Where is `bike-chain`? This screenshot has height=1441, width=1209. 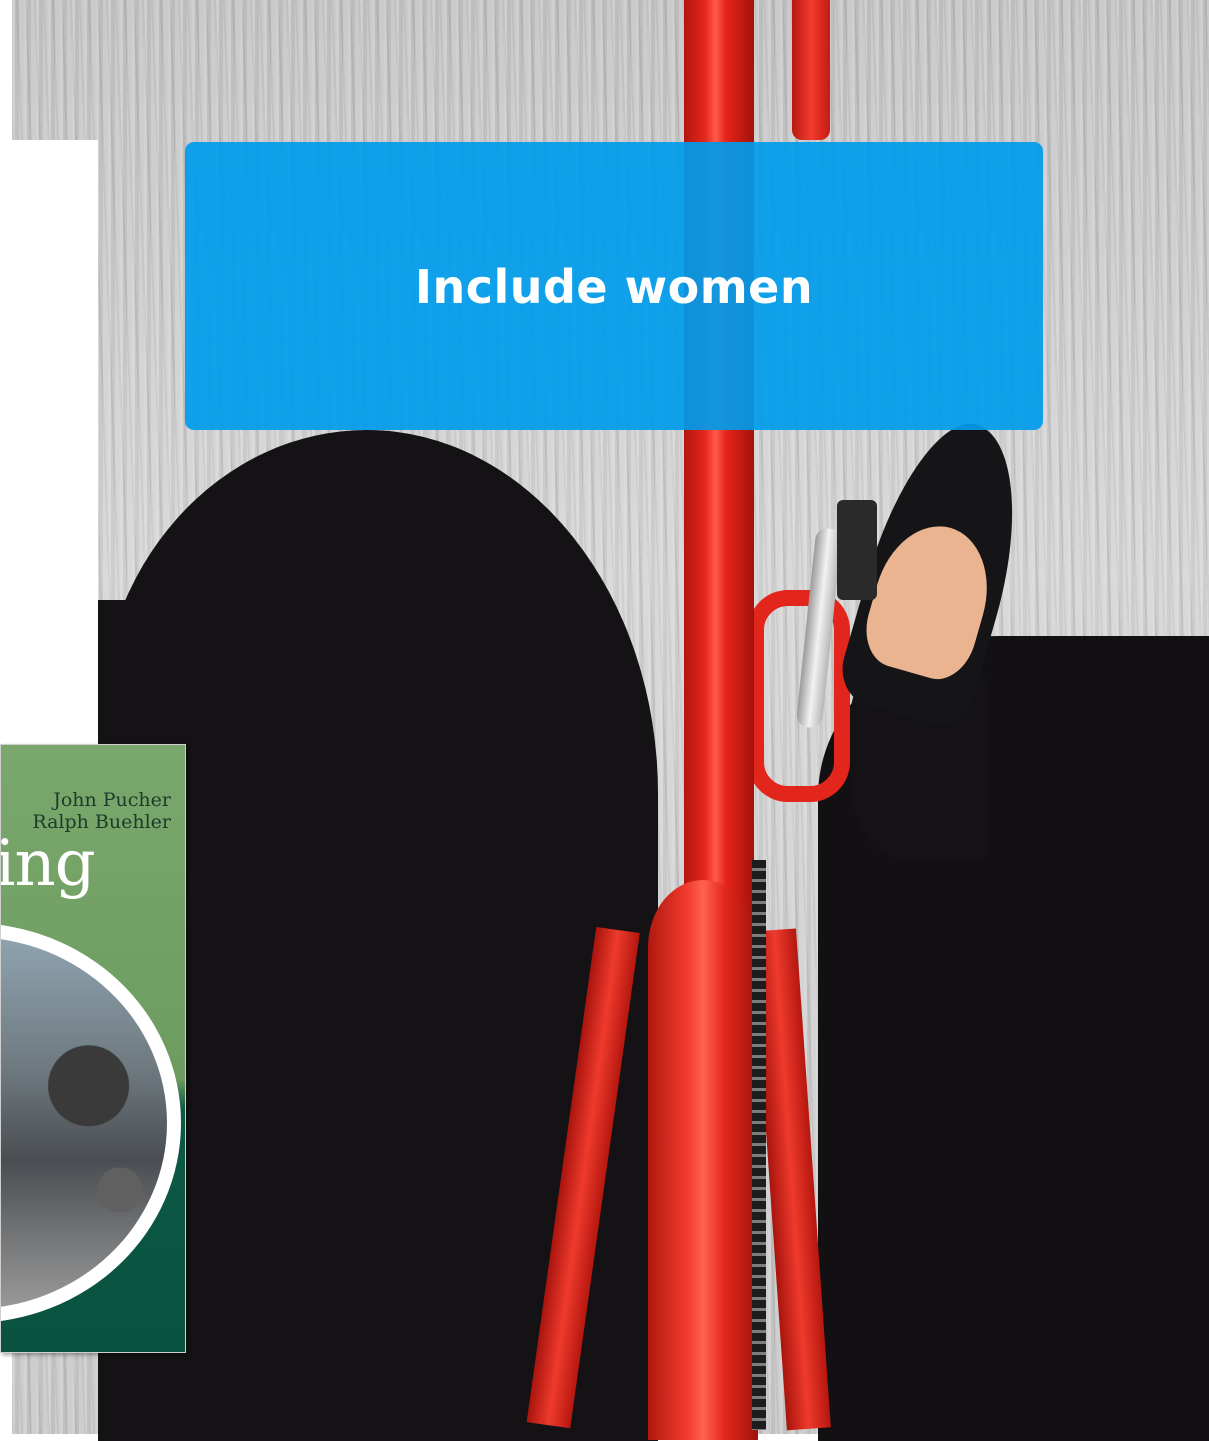 bike-chain is located at coordinates (759, 1145).